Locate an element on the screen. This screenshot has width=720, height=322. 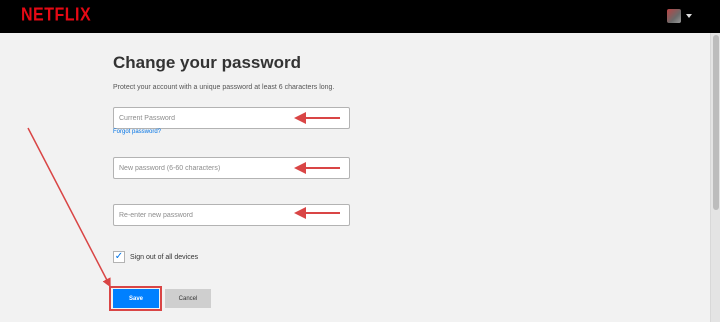
arrow-to-save is located at coordinates (69, 207).